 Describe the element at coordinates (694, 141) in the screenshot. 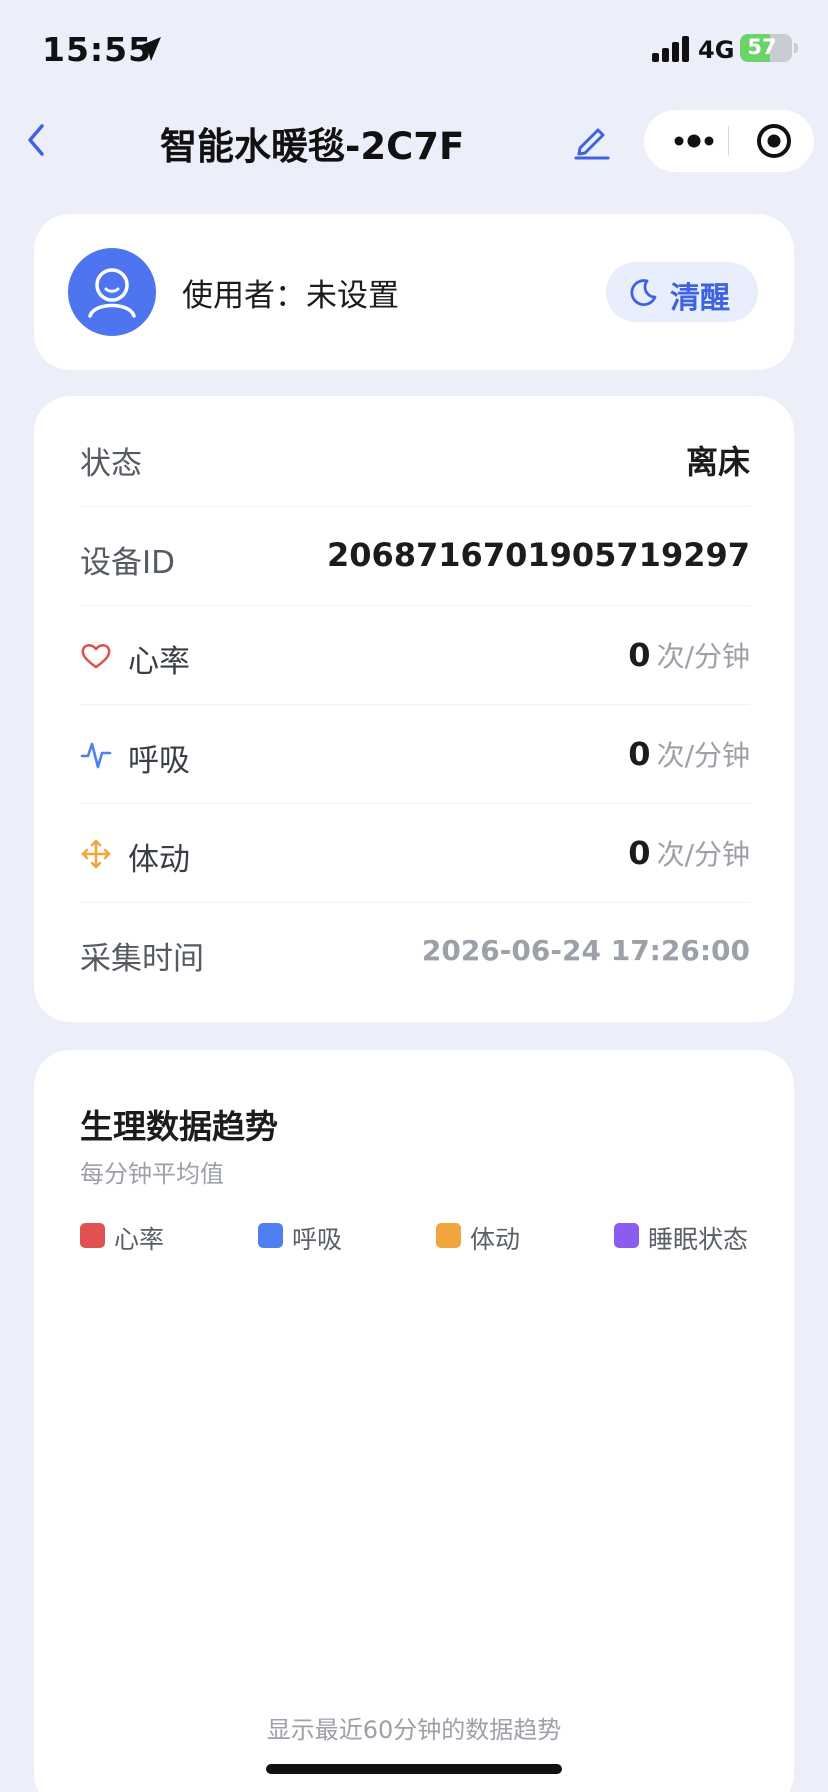

I see `more-dots-icon` at that location.